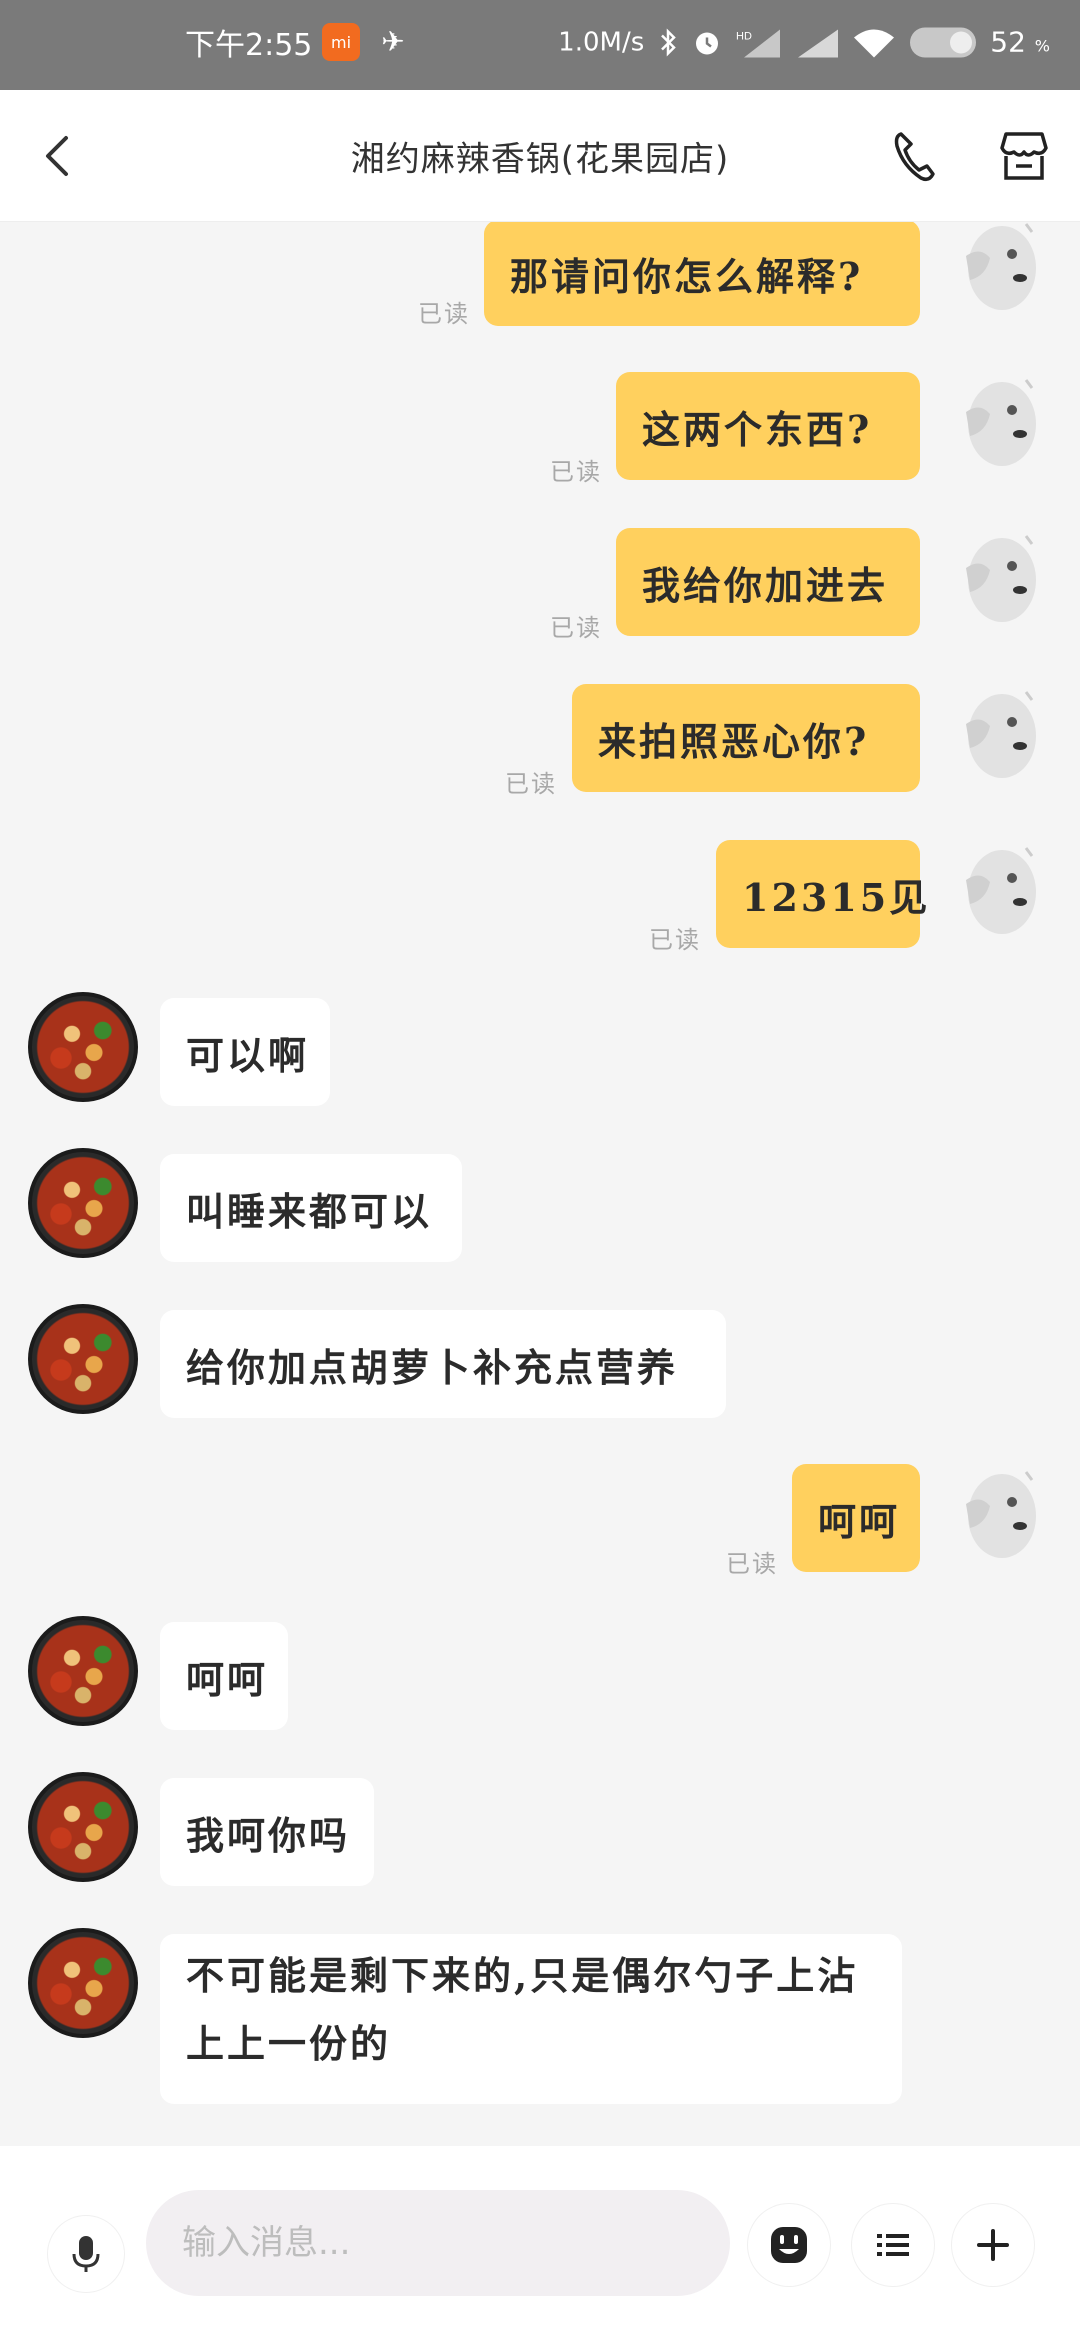  I want to click on message-row-incoming: 不可能是剩下来的,只是偶尔勺子上沾上上一份的, so click(540, 2016).